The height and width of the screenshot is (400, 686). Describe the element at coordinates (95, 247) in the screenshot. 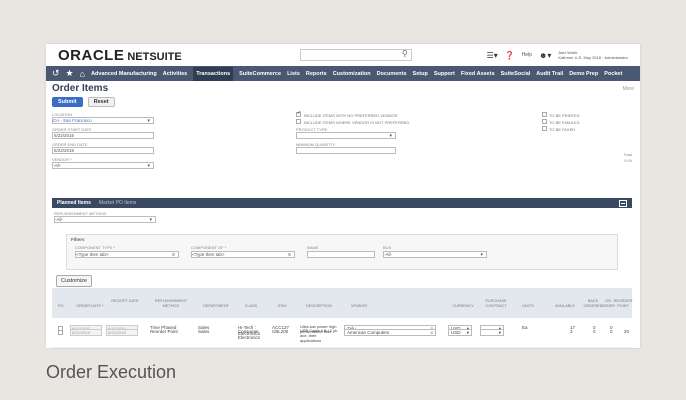

I see `component-type-label: Component Type *` at that location.